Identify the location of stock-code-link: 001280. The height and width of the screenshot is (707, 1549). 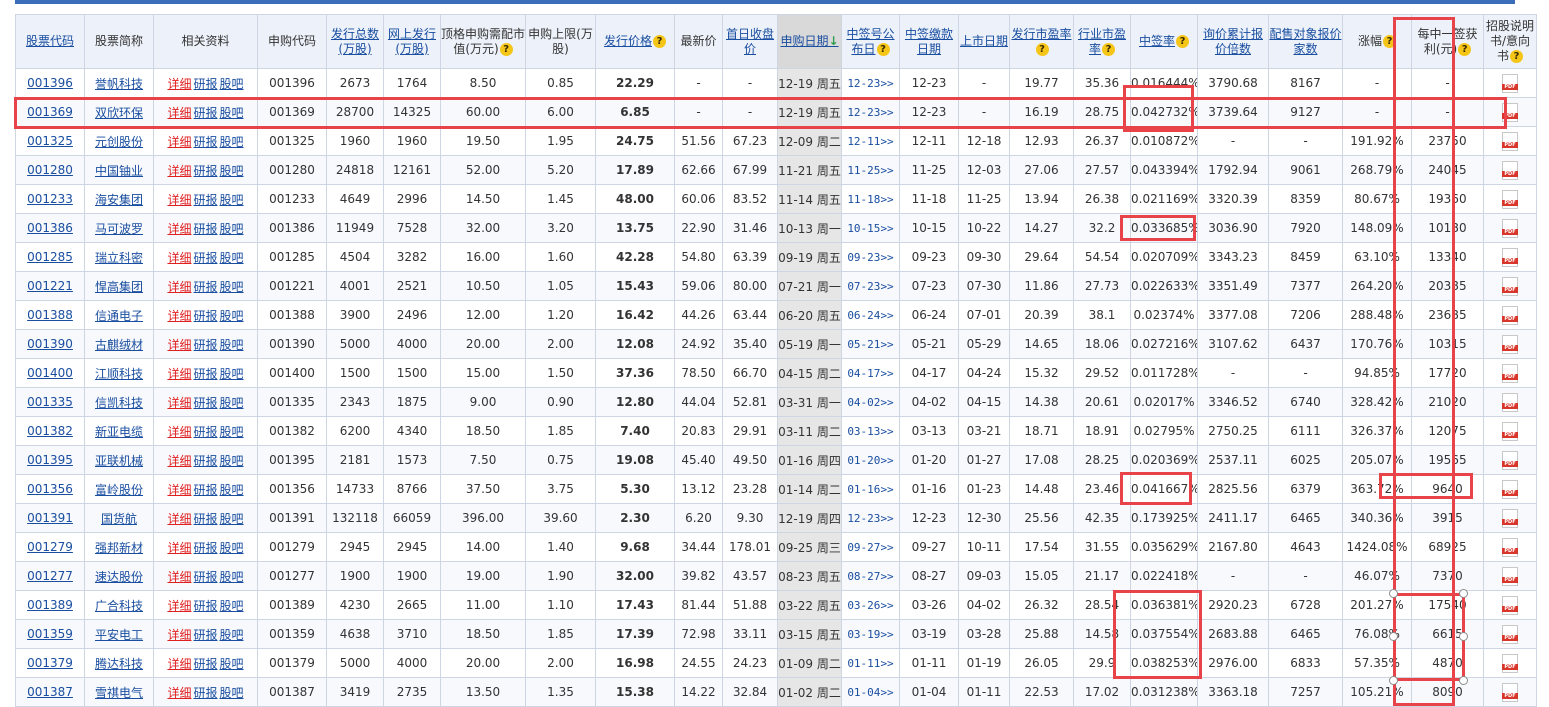
(50, 170).